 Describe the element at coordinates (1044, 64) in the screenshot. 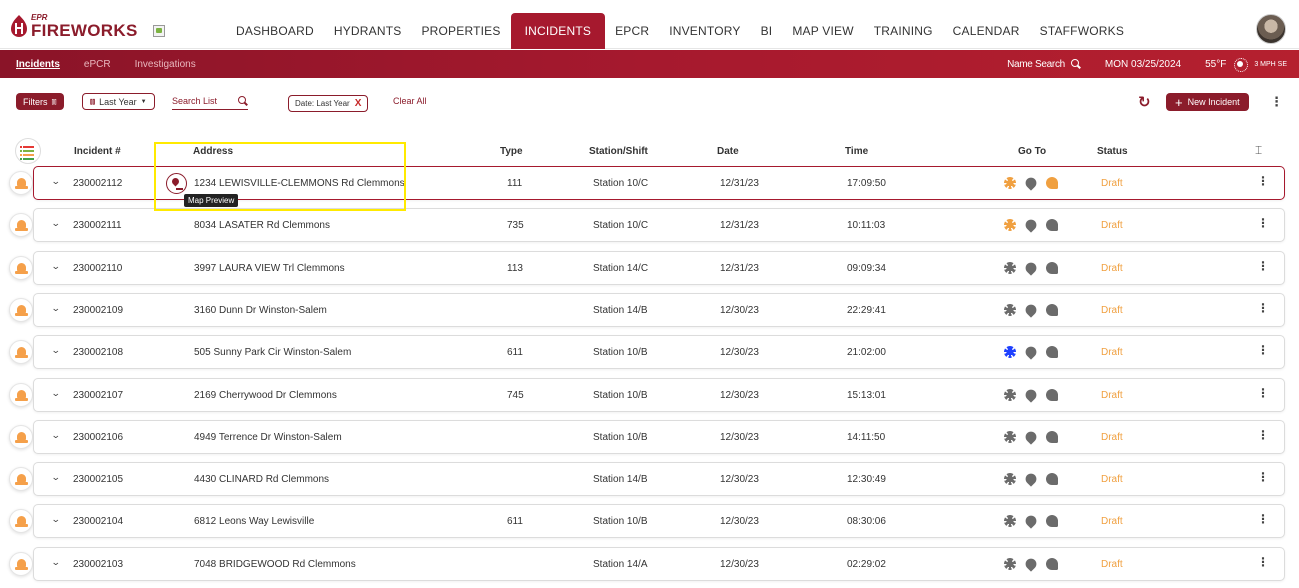

I see `name-search-button: Name Search` at that location.